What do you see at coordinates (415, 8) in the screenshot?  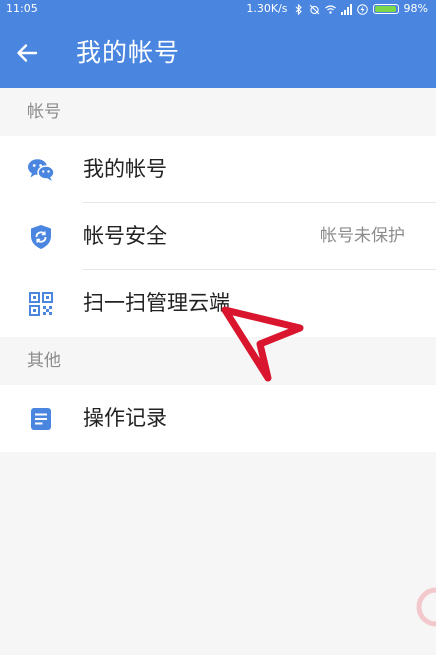 I see `battery-percent: 98%` at bounding box center [415, 8].